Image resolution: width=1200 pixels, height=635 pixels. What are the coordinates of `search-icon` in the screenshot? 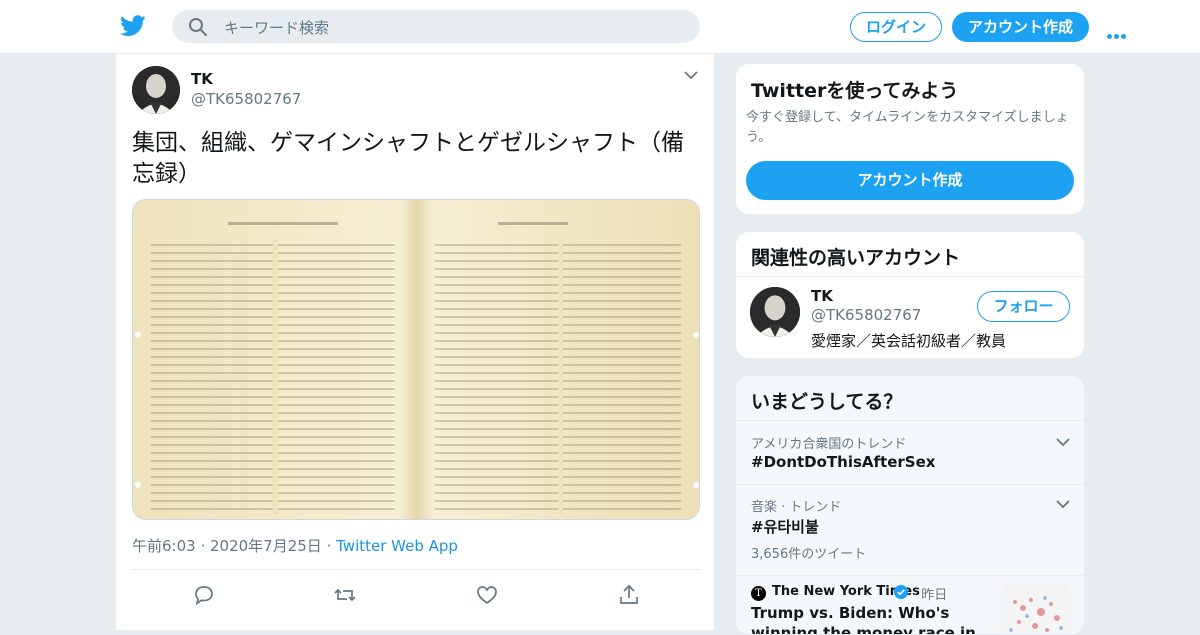 It's located at (198, 27).